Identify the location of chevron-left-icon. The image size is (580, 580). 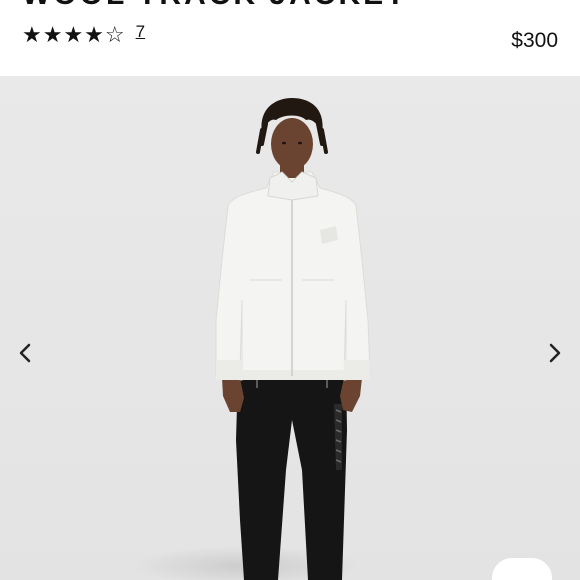
(25, 353).